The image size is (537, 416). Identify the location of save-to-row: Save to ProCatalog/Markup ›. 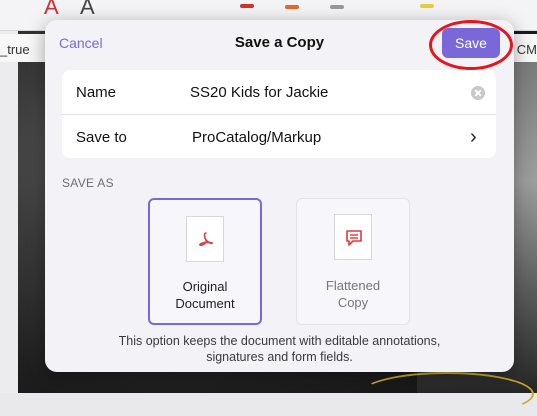
(279, 136).